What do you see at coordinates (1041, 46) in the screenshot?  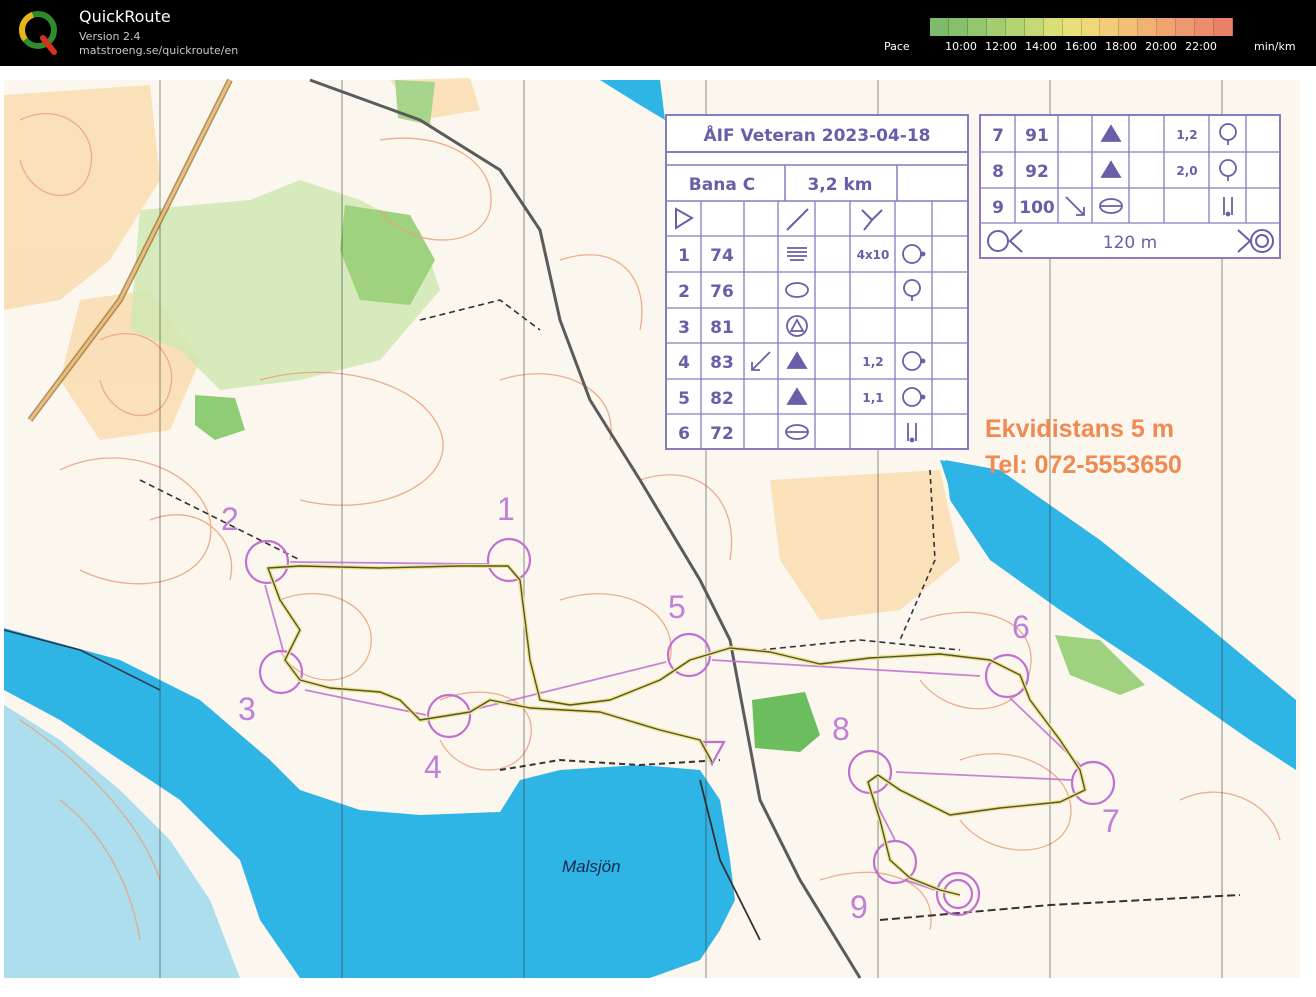 I see `pace-tick-label: 14:00` at bounding box center [1041, 46].